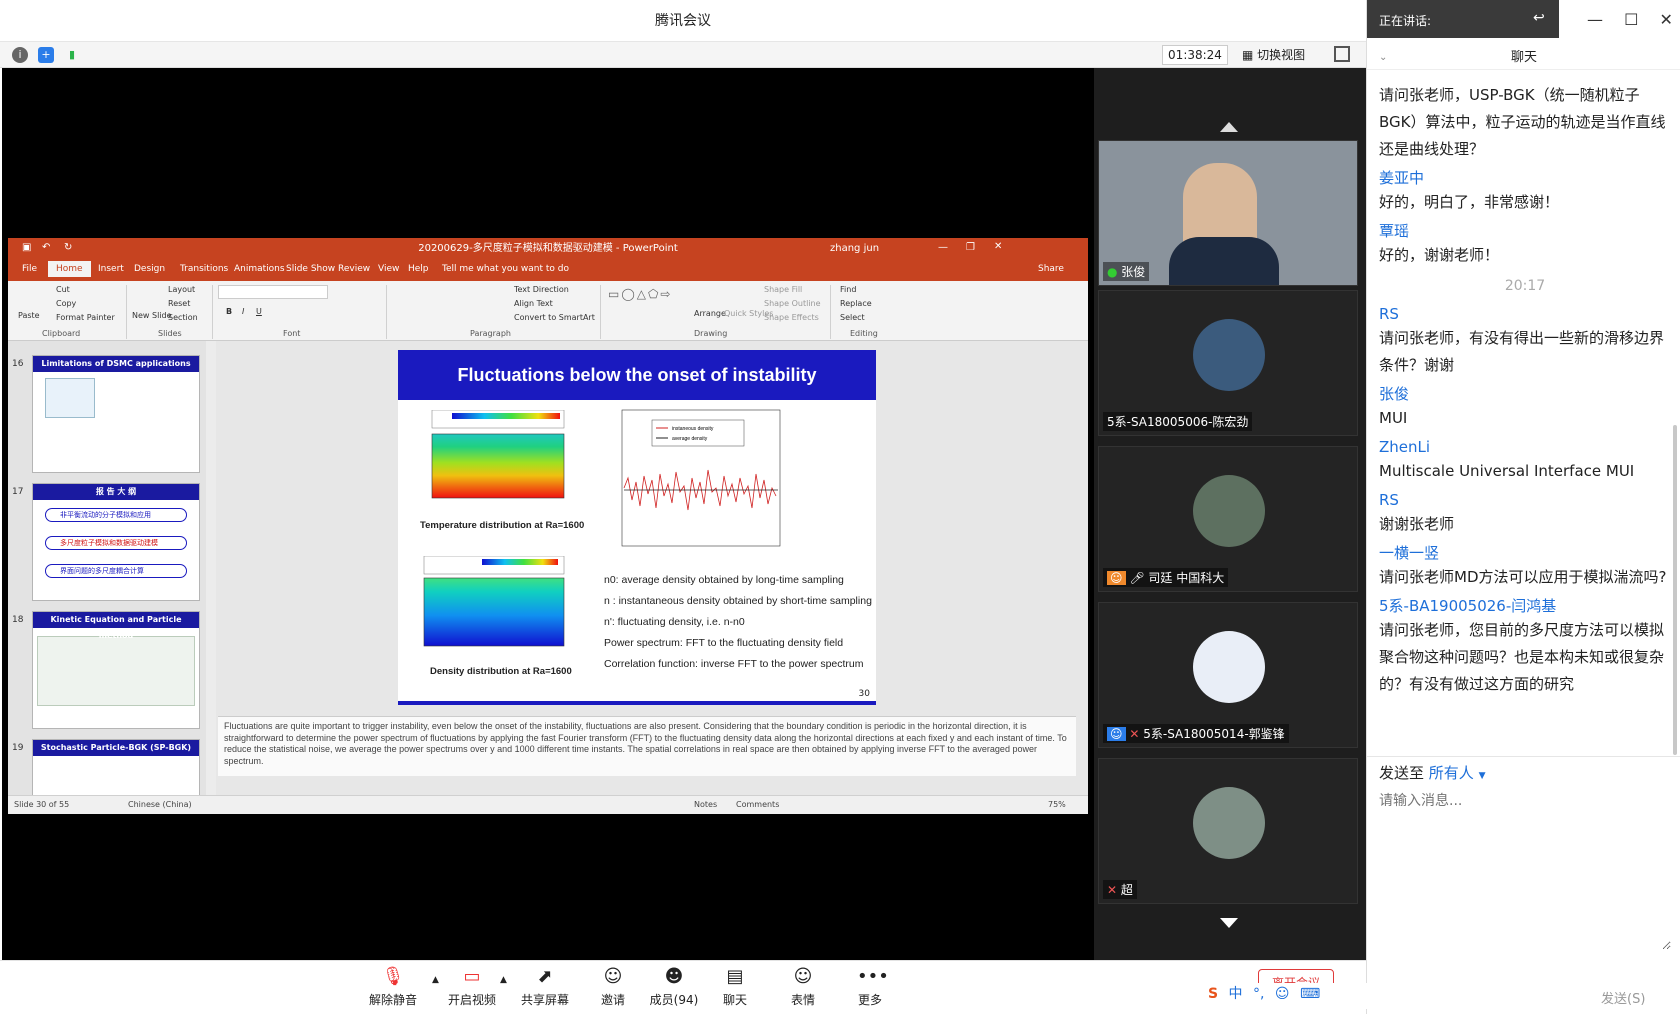  What do you see at coordinates (503, 980) in the screenshot?
I see `video-options-icon: ▲` at bounding box center [503, 980].